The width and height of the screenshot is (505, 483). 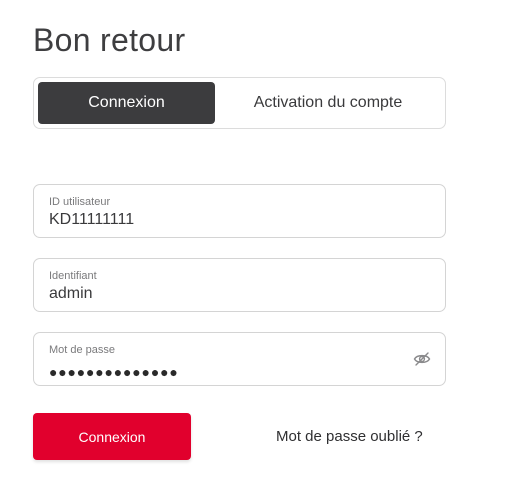 I want to click on page-title: Bon retour, so click(x=109, y=40).